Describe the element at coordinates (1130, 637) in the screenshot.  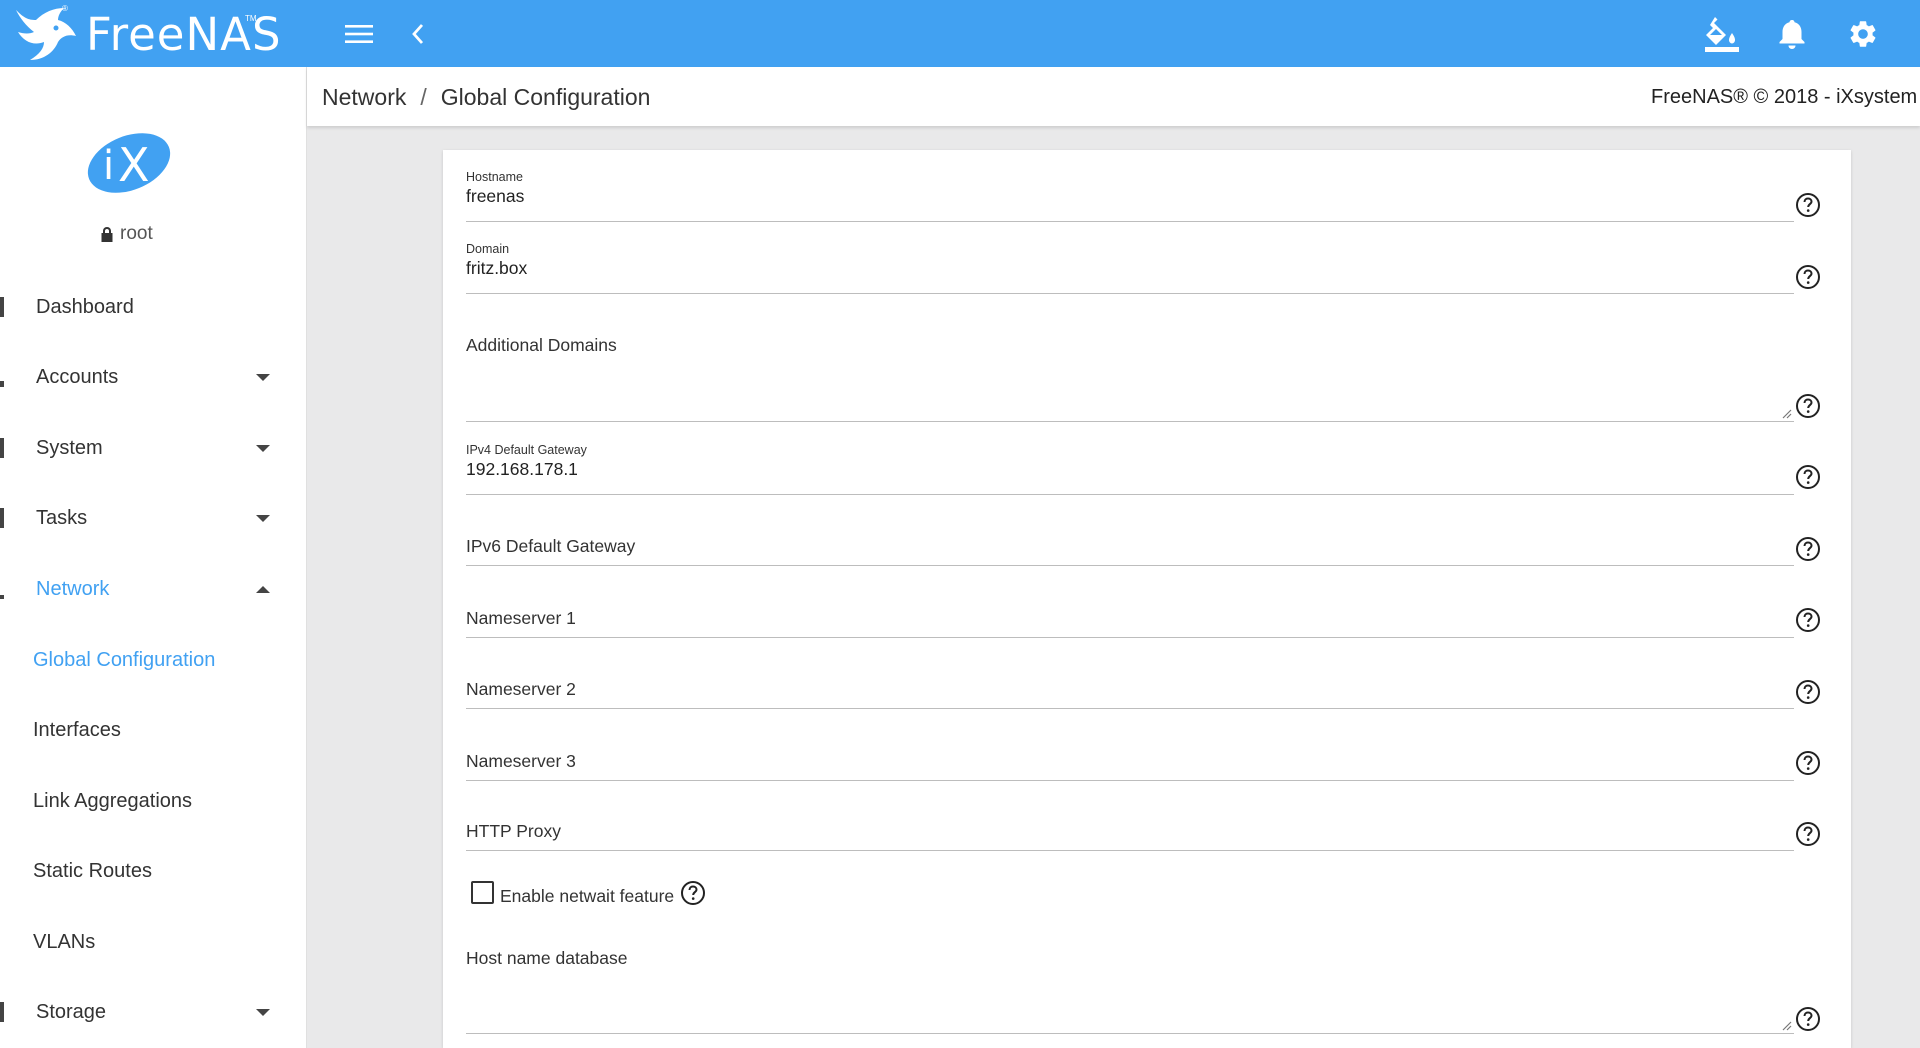
I see `nameserver1-underline` at that location.